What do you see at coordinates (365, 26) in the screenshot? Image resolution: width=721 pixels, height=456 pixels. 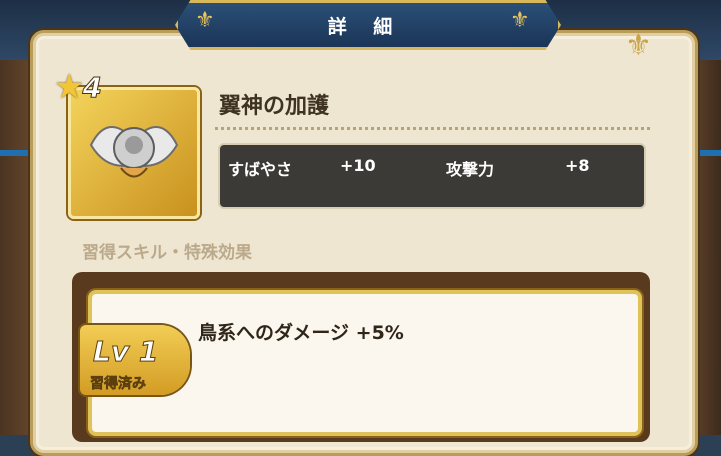 I see `page-title: 詳 細` at bounding box center [365, 26].